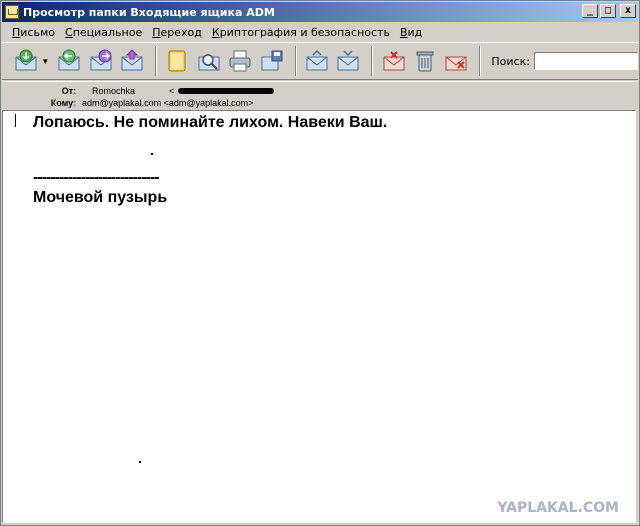 This screenshot has width=640, height=526. What do you see at coordinates (113, 91) in the screenshot?
I see `from-name: Romochka` at bounding box center [113, 91].